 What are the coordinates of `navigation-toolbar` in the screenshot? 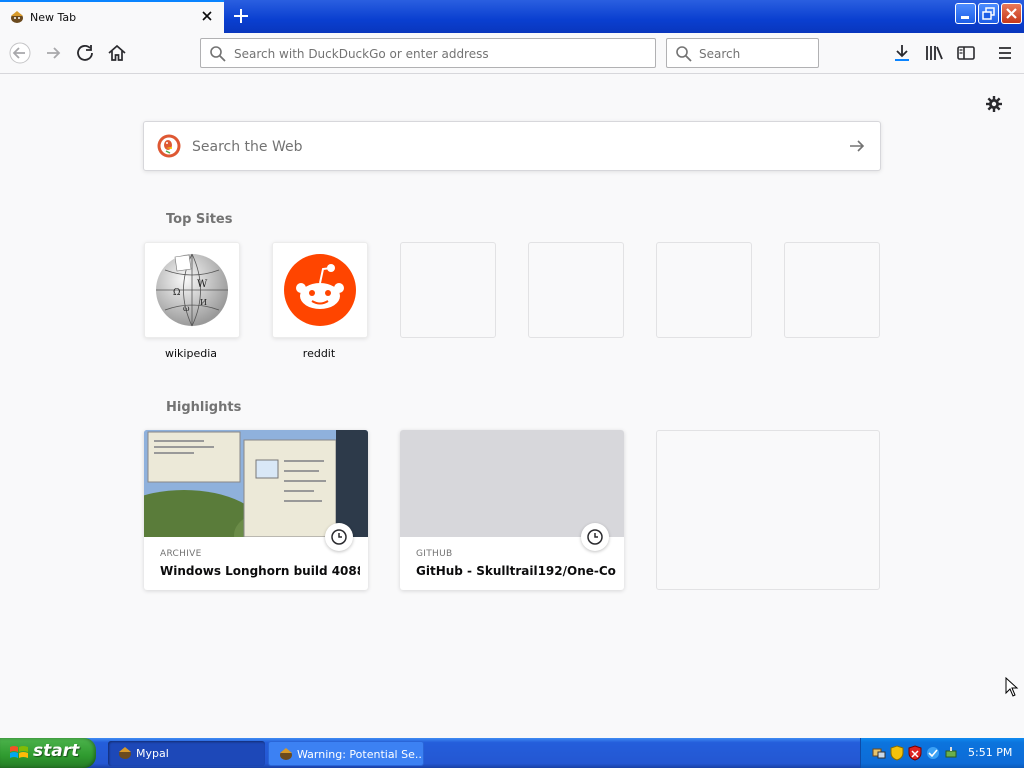 It's located at (512, 53).